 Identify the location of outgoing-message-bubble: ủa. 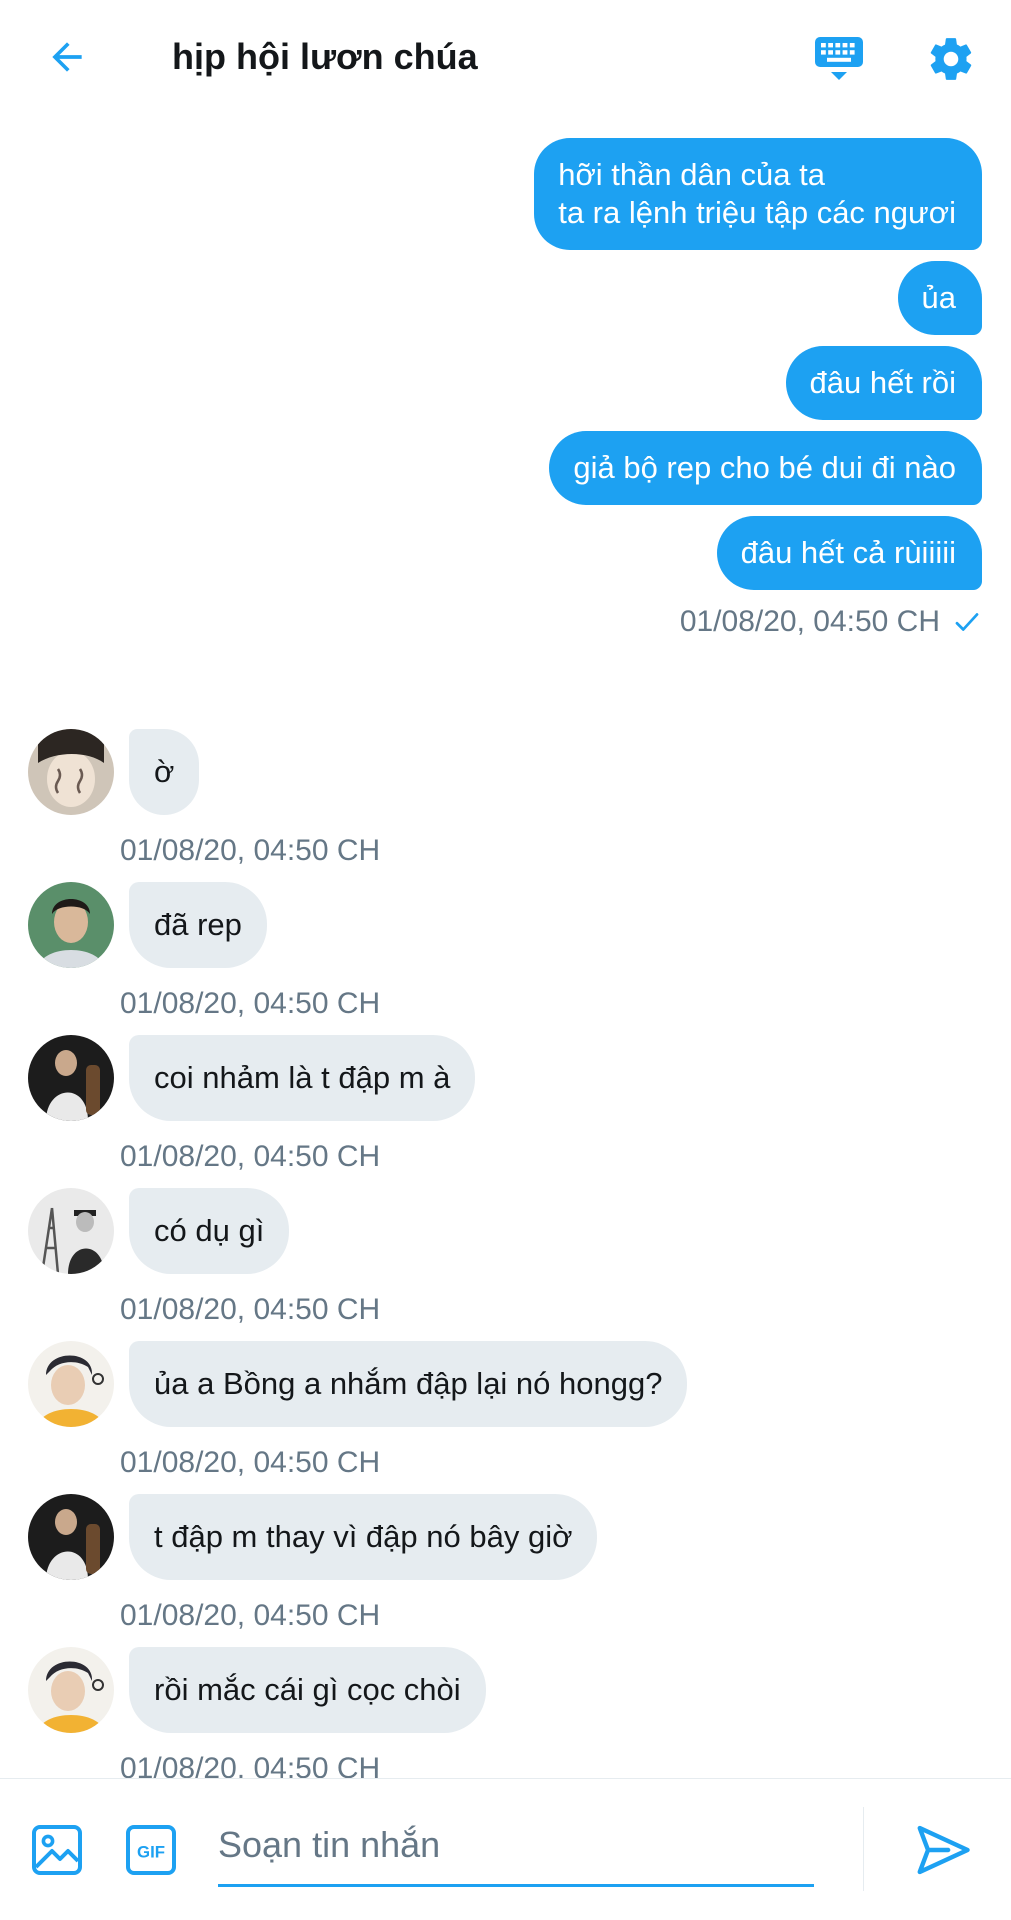
(939, 298).